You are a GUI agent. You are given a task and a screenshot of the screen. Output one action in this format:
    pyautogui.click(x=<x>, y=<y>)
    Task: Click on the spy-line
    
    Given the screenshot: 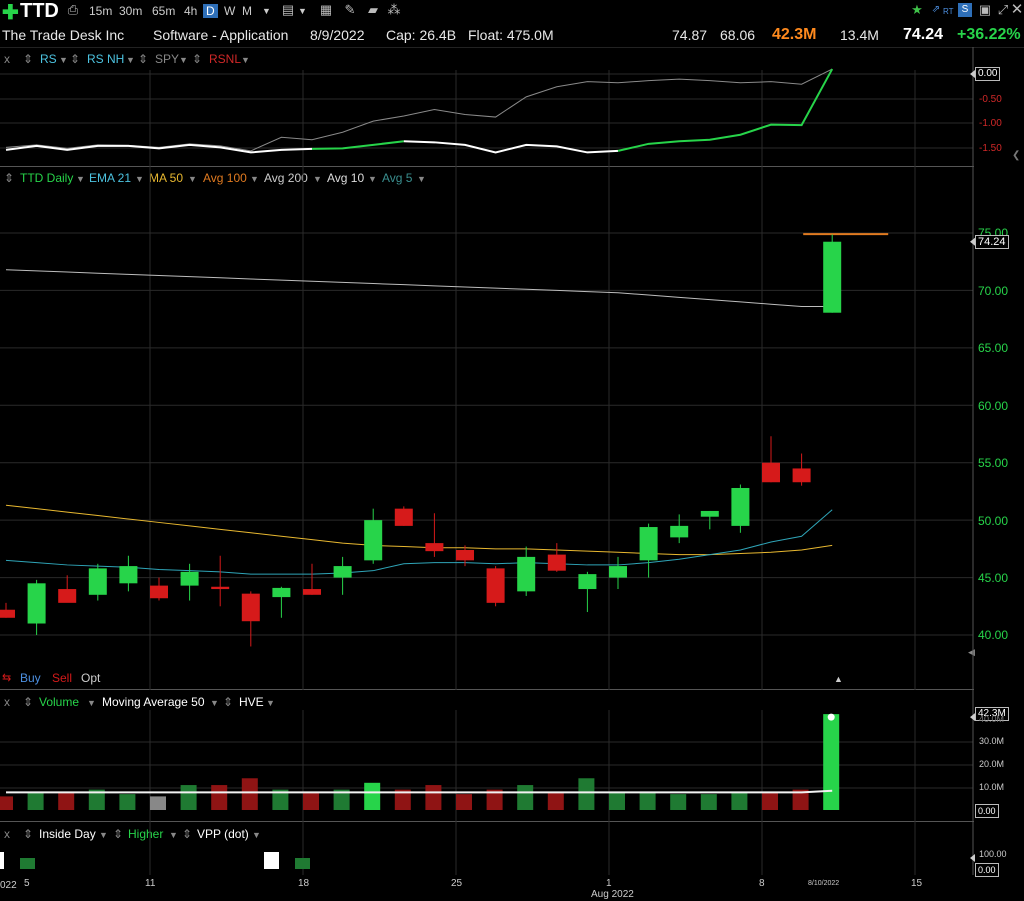 What is the action you would take?
    pyautogui.click(x=419, y=110)
    